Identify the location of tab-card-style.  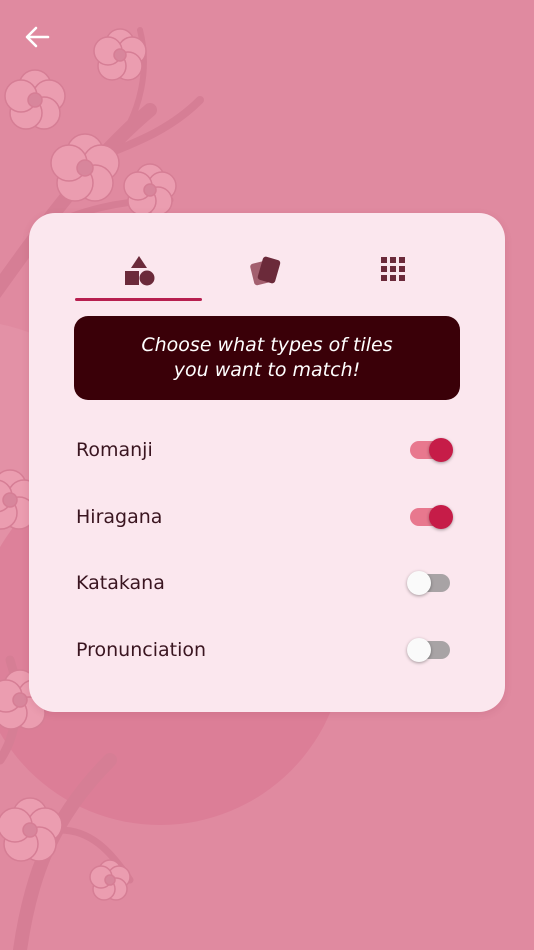
(265, 275).